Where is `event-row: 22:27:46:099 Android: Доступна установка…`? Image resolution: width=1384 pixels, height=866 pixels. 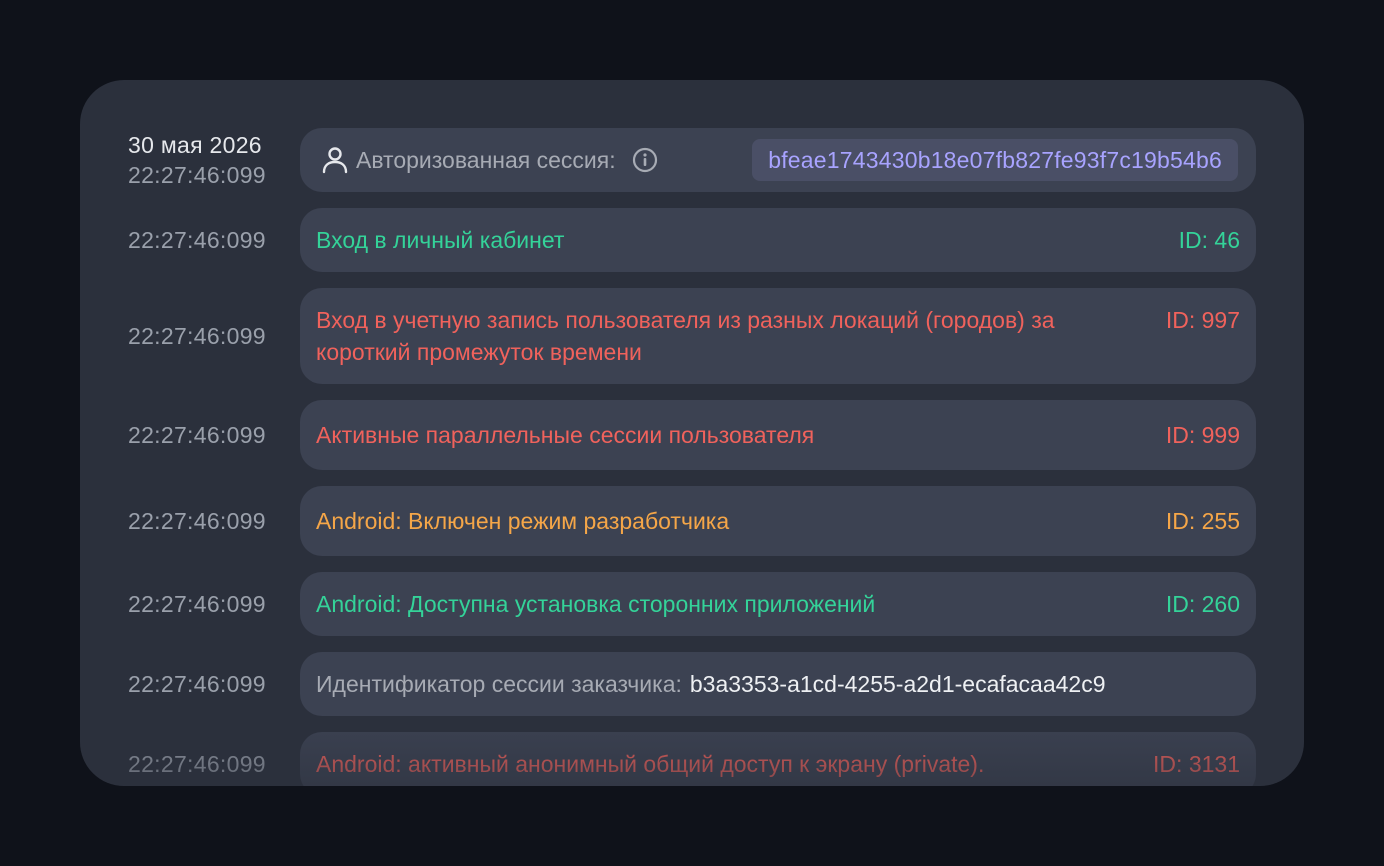 event-row: 22:27:46:099 Android: Доступна установка… is located at coordinates (692, 604).